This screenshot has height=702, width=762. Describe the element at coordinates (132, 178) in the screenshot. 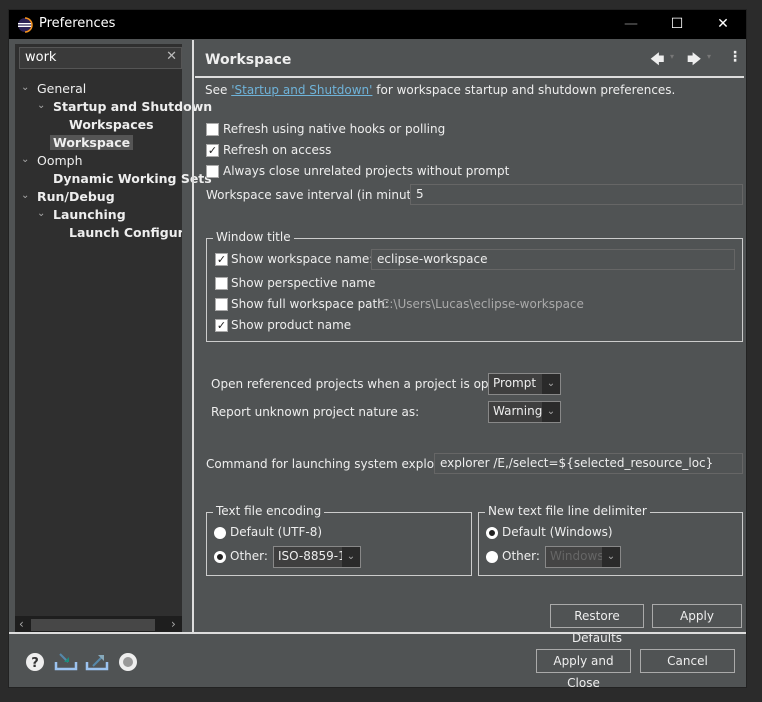

I see `tree-item-dynamic-working-sets: Dynamic Working Sets` at that location.